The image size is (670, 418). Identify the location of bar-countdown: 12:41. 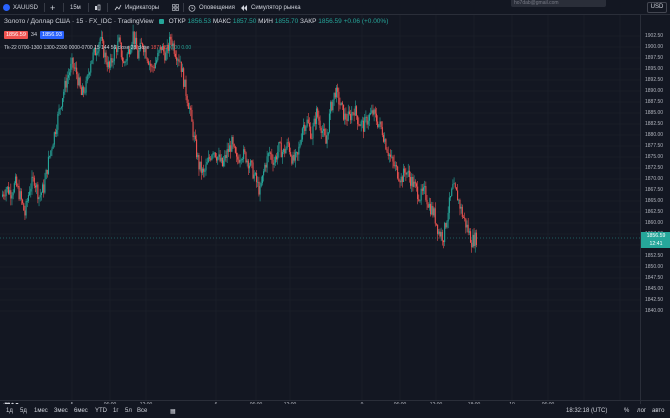
(656, 244).